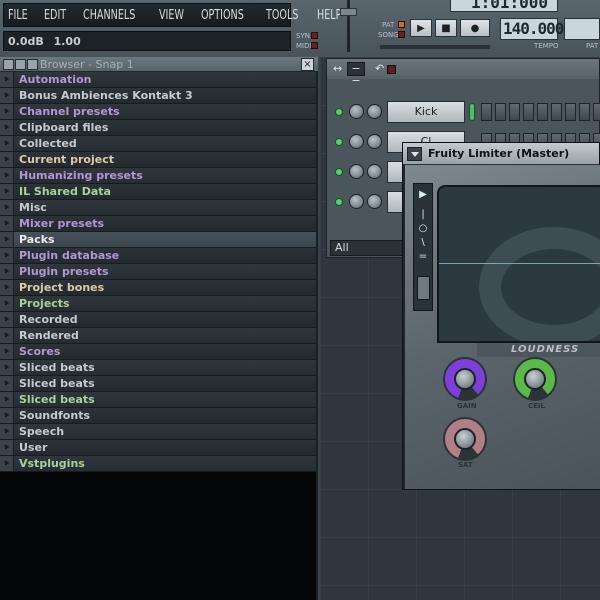 This screenshot has height=600, width=600. What do you see at coordinates (158, 320) in the screenshot?
I see `browser-item: Recorded` at bounding box center [158, 320].